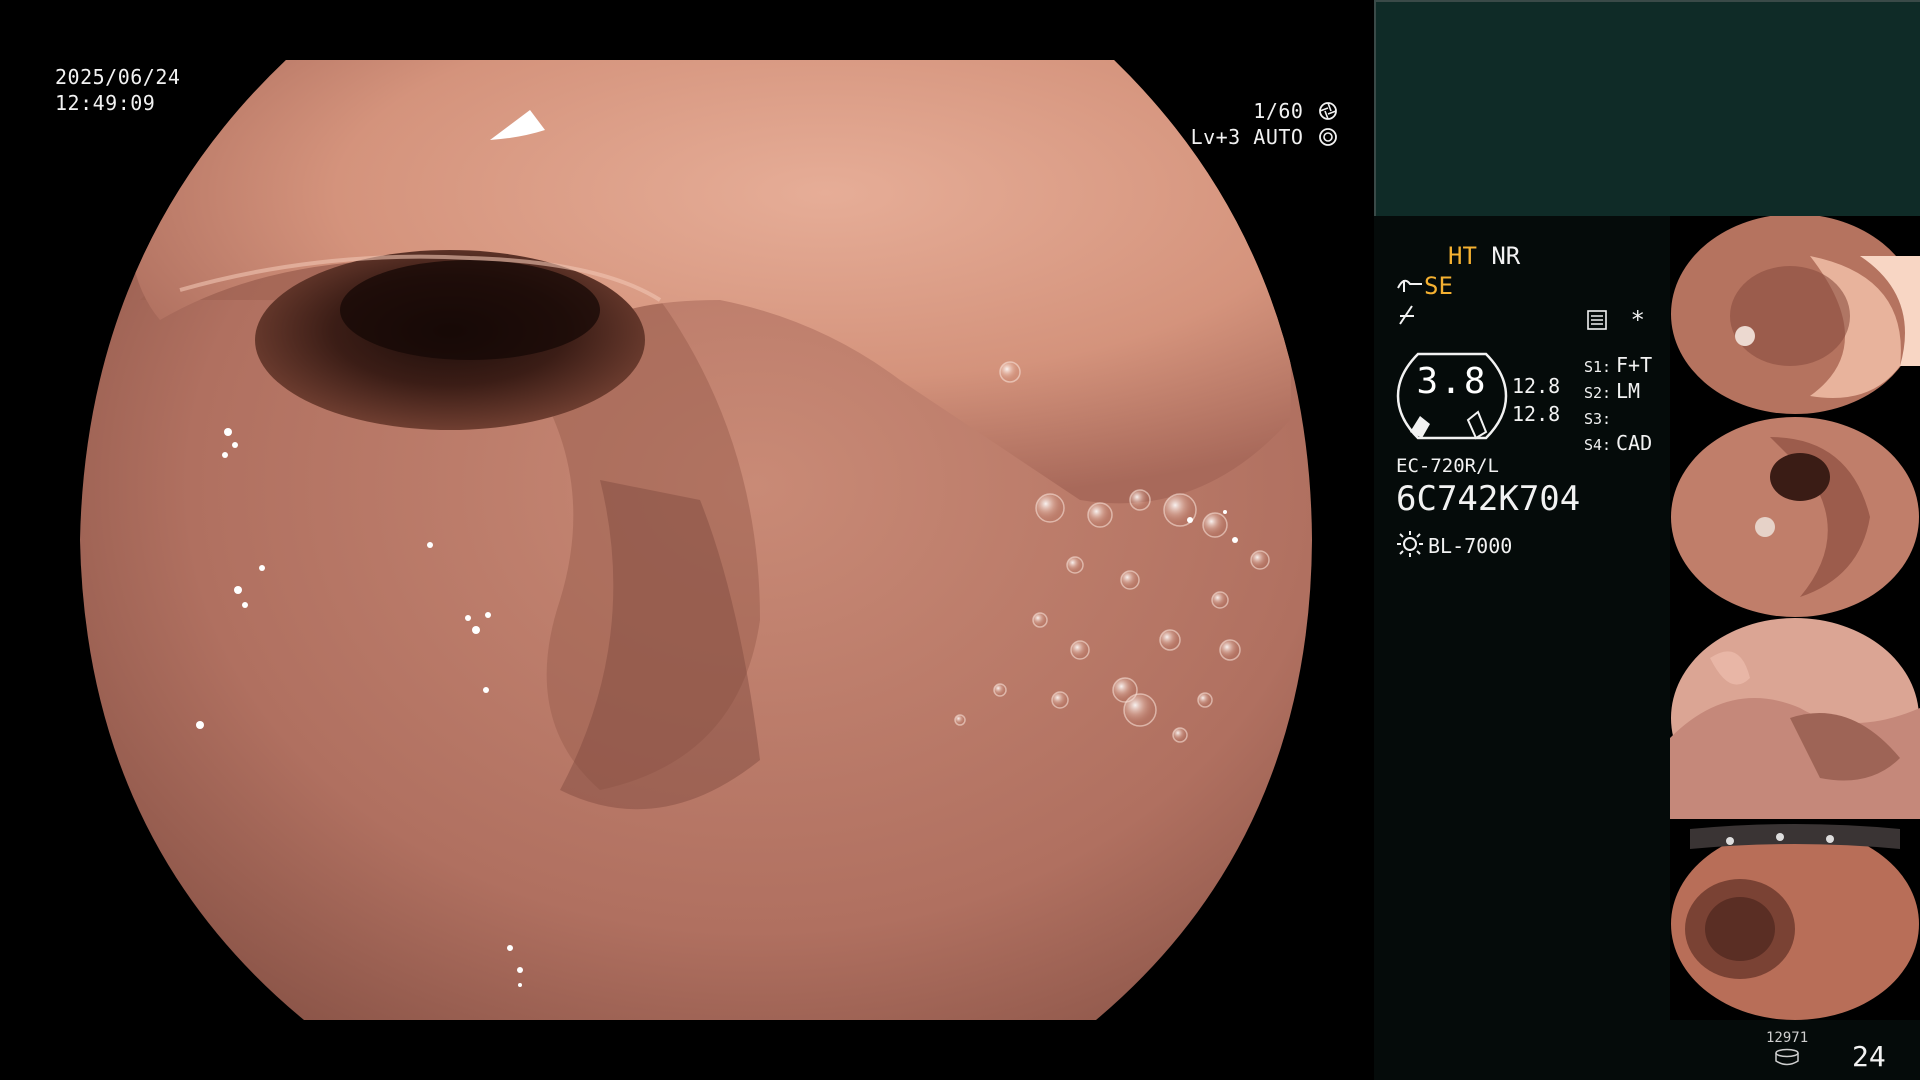  Describe the element at coordinates (1462, 256) in the screenshot. I see `ht-label: HT` at that location.